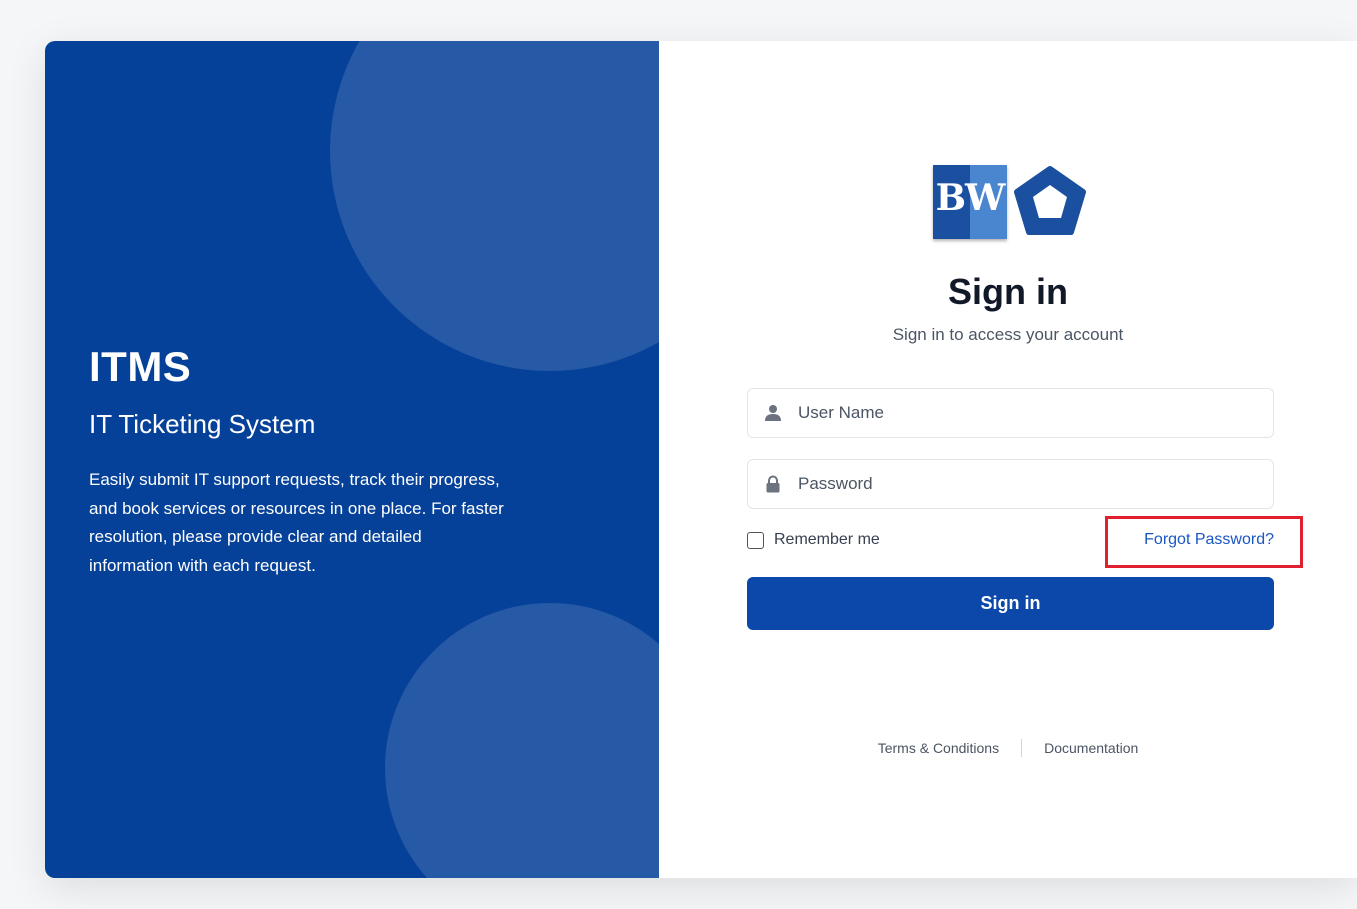  I want to click on pentagon-ring-icon, so click(1050, 200).